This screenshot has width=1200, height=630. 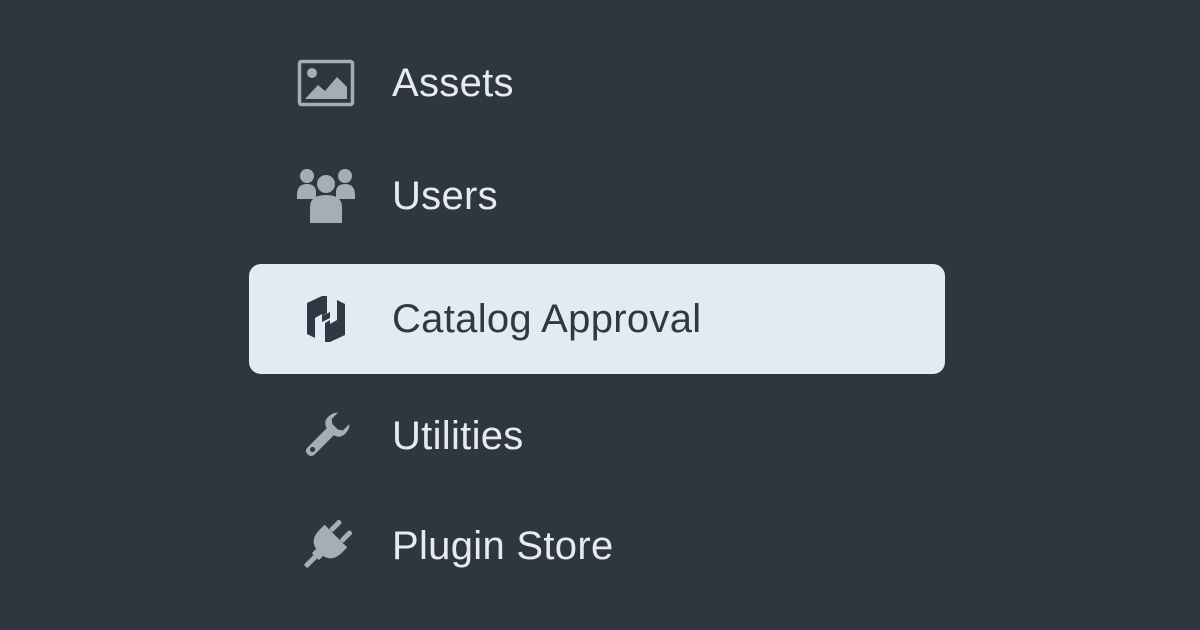 What do you see at coordinates (597, 196) in the screenshot?
I see `sidebar-item-users: Users` at bounding box center [597, 196].